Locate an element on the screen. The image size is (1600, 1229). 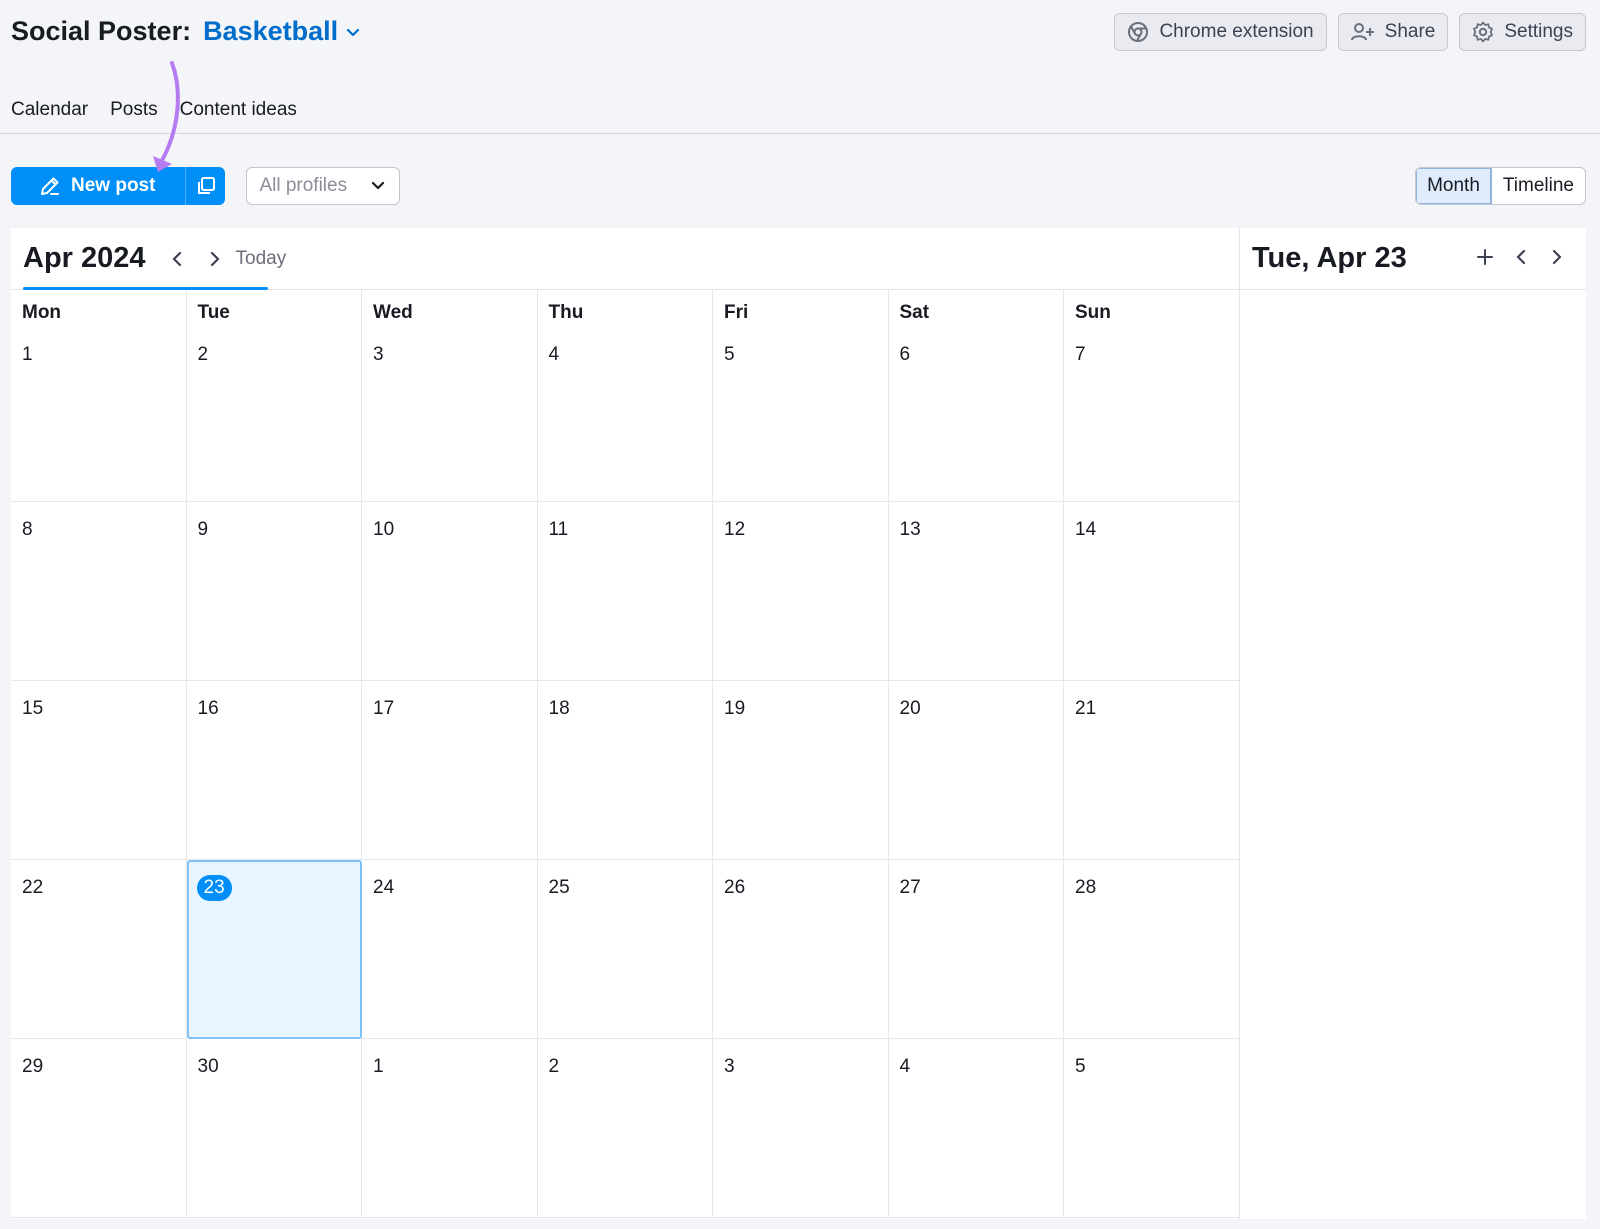
profiles-select: All profiles is located at coordinates (323, 186).